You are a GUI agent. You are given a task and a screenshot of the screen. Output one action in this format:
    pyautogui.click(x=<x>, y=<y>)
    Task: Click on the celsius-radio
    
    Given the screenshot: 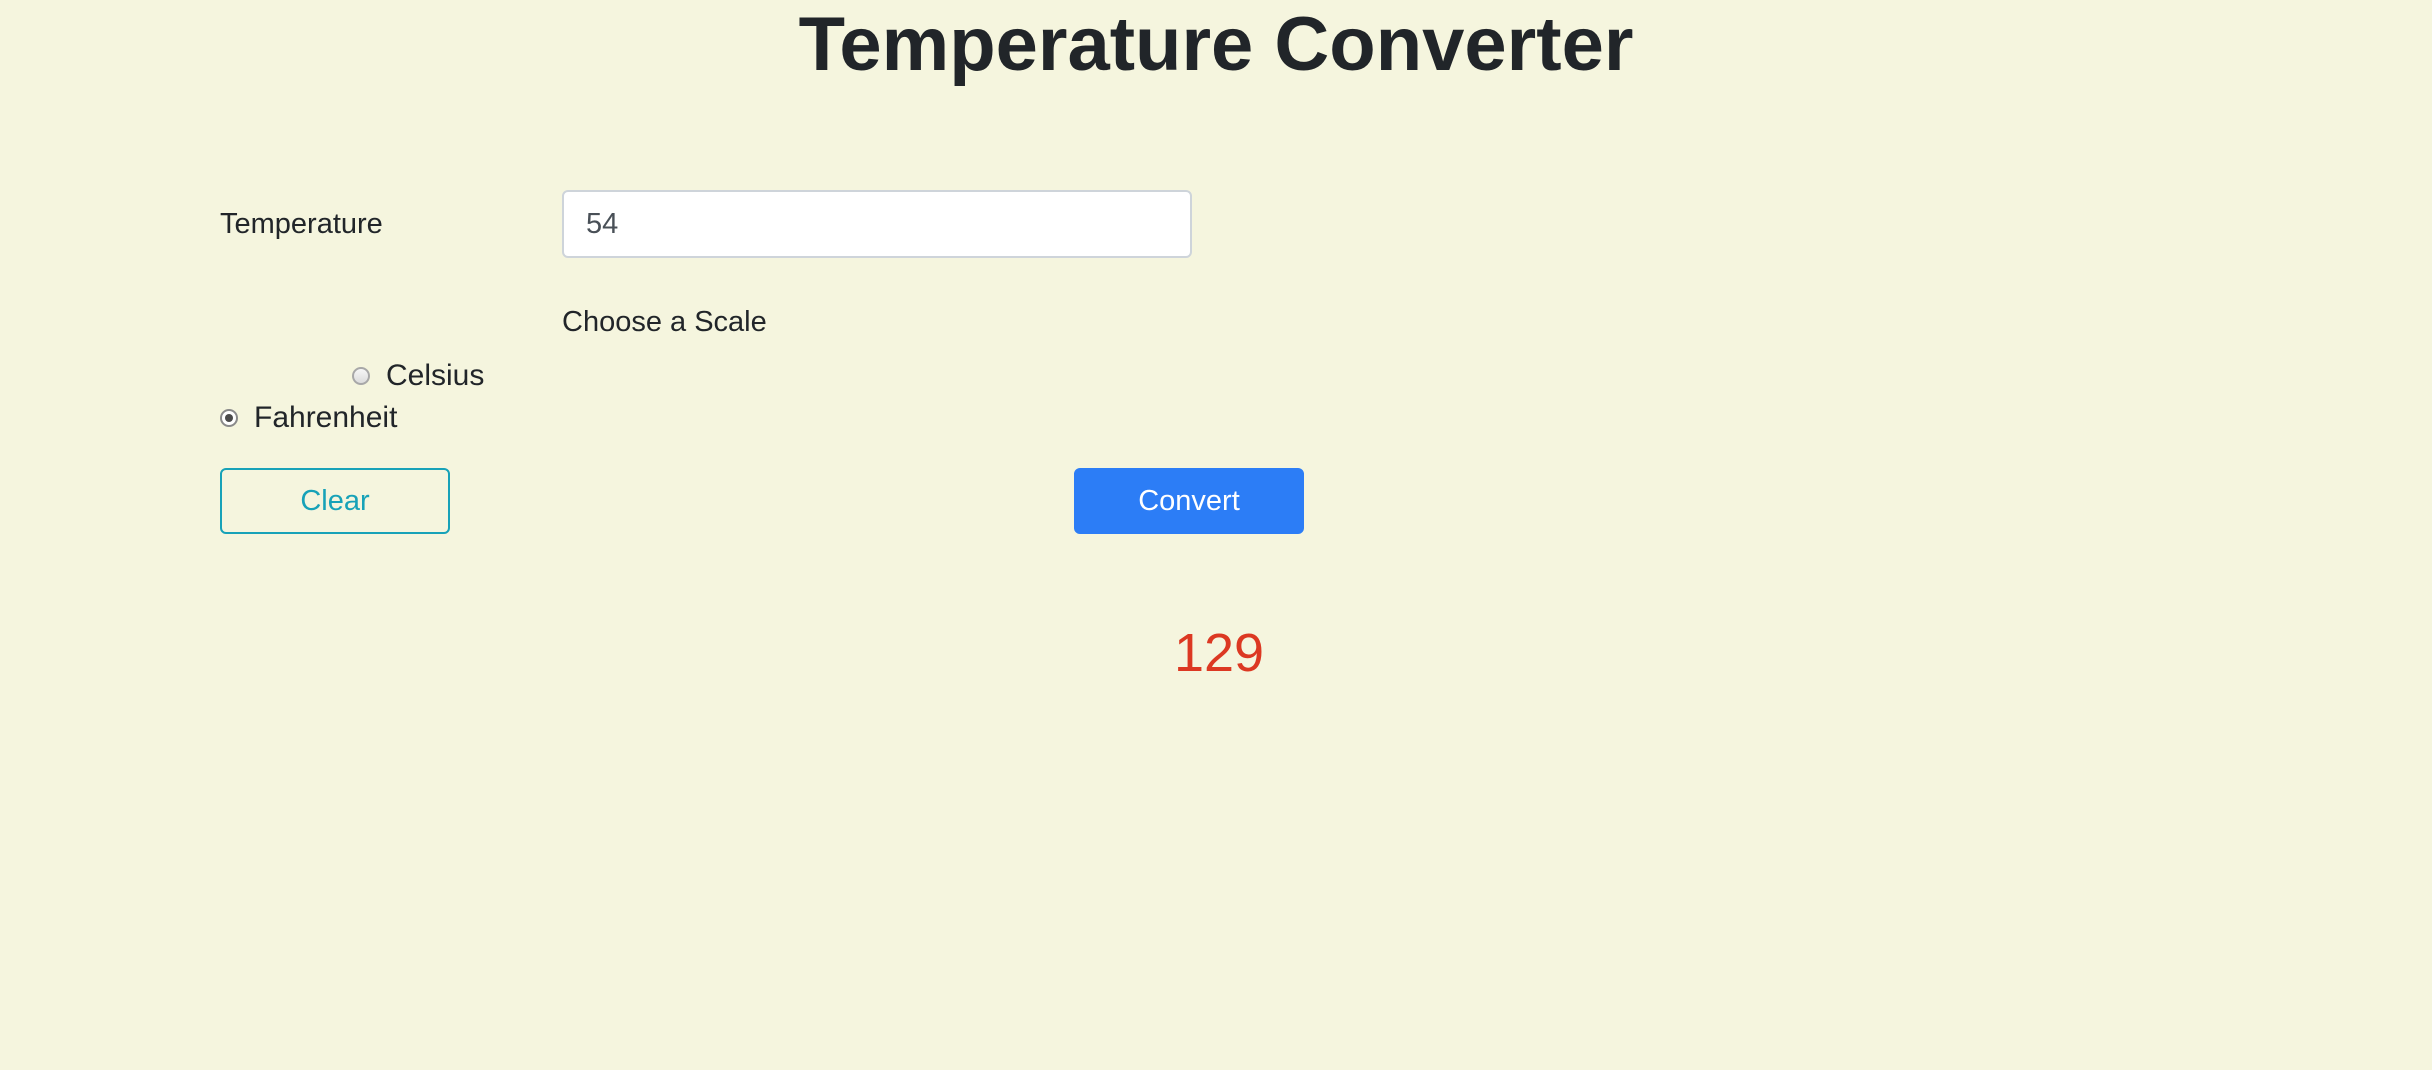 What is the action you would take?
    pyautogui.click(x=361, y=376)
    